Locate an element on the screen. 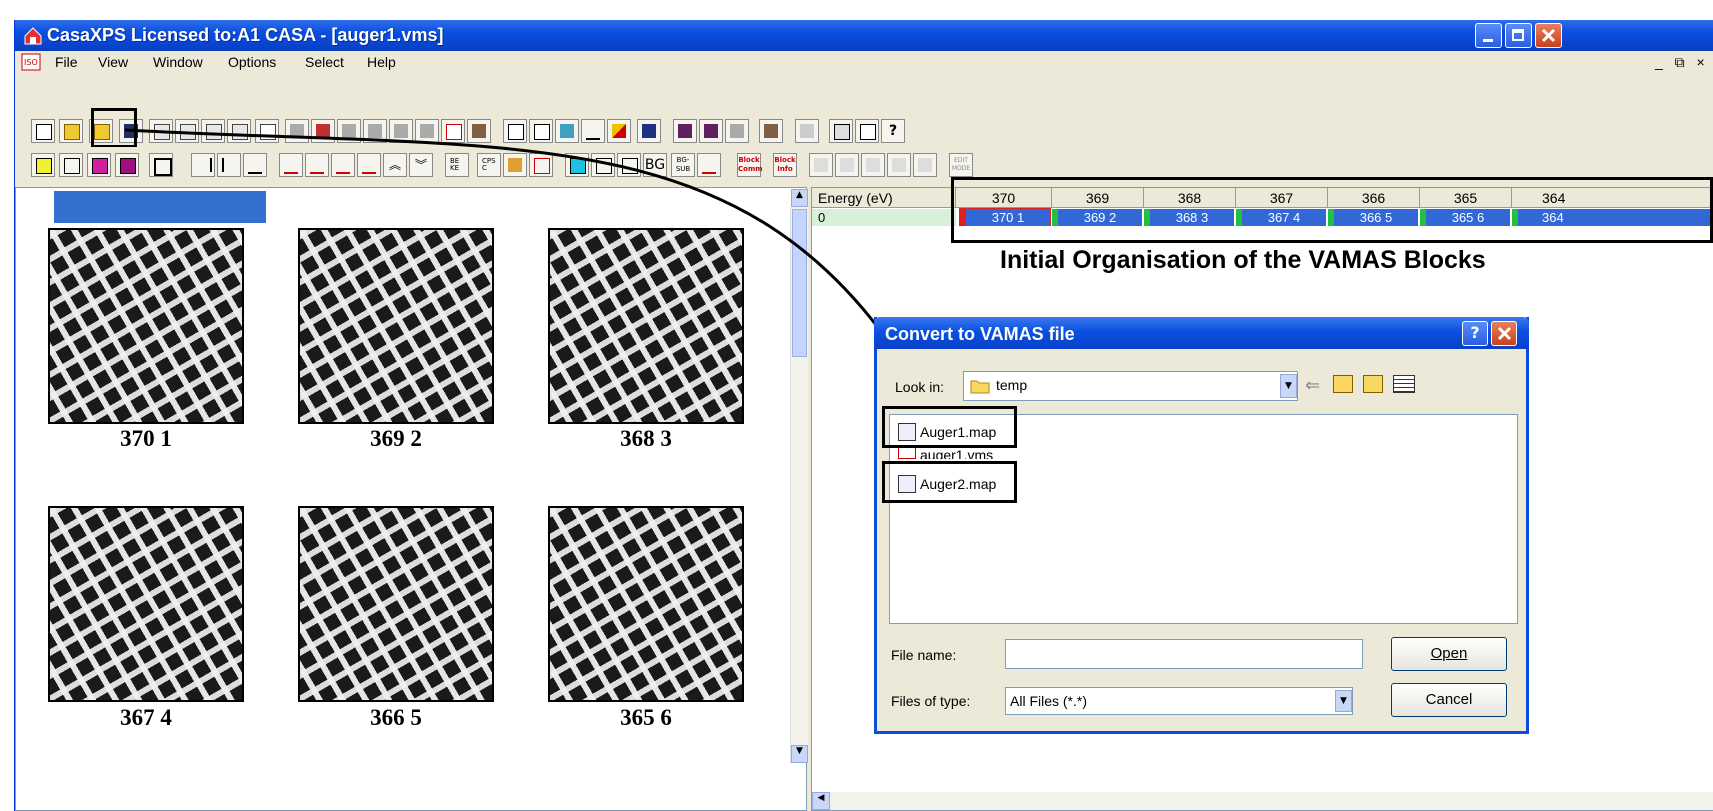 Image resolution: width=1713 pixels, height=811 pixels. dialog-title-bar: Convert to VAMAS file ? is located at coordinates (1201, 333).